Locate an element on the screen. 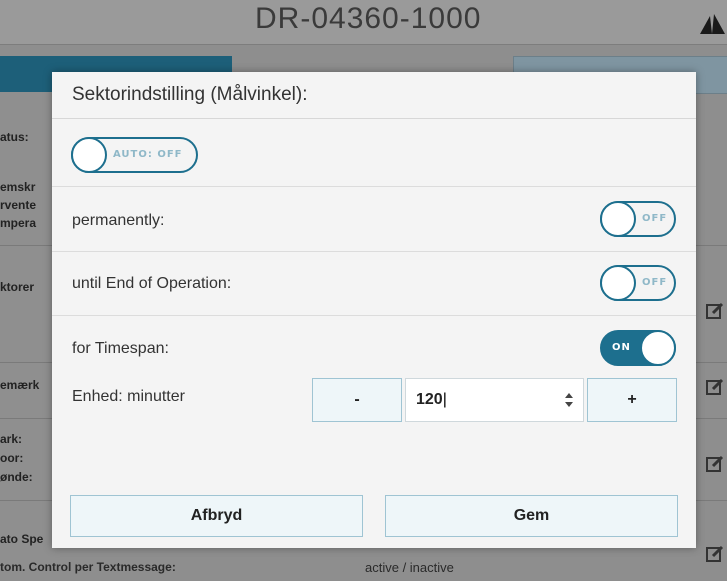 Image resolution: width=727 pixels, height=581 pixels. increment-button: + is located at coordinates (632, 400).